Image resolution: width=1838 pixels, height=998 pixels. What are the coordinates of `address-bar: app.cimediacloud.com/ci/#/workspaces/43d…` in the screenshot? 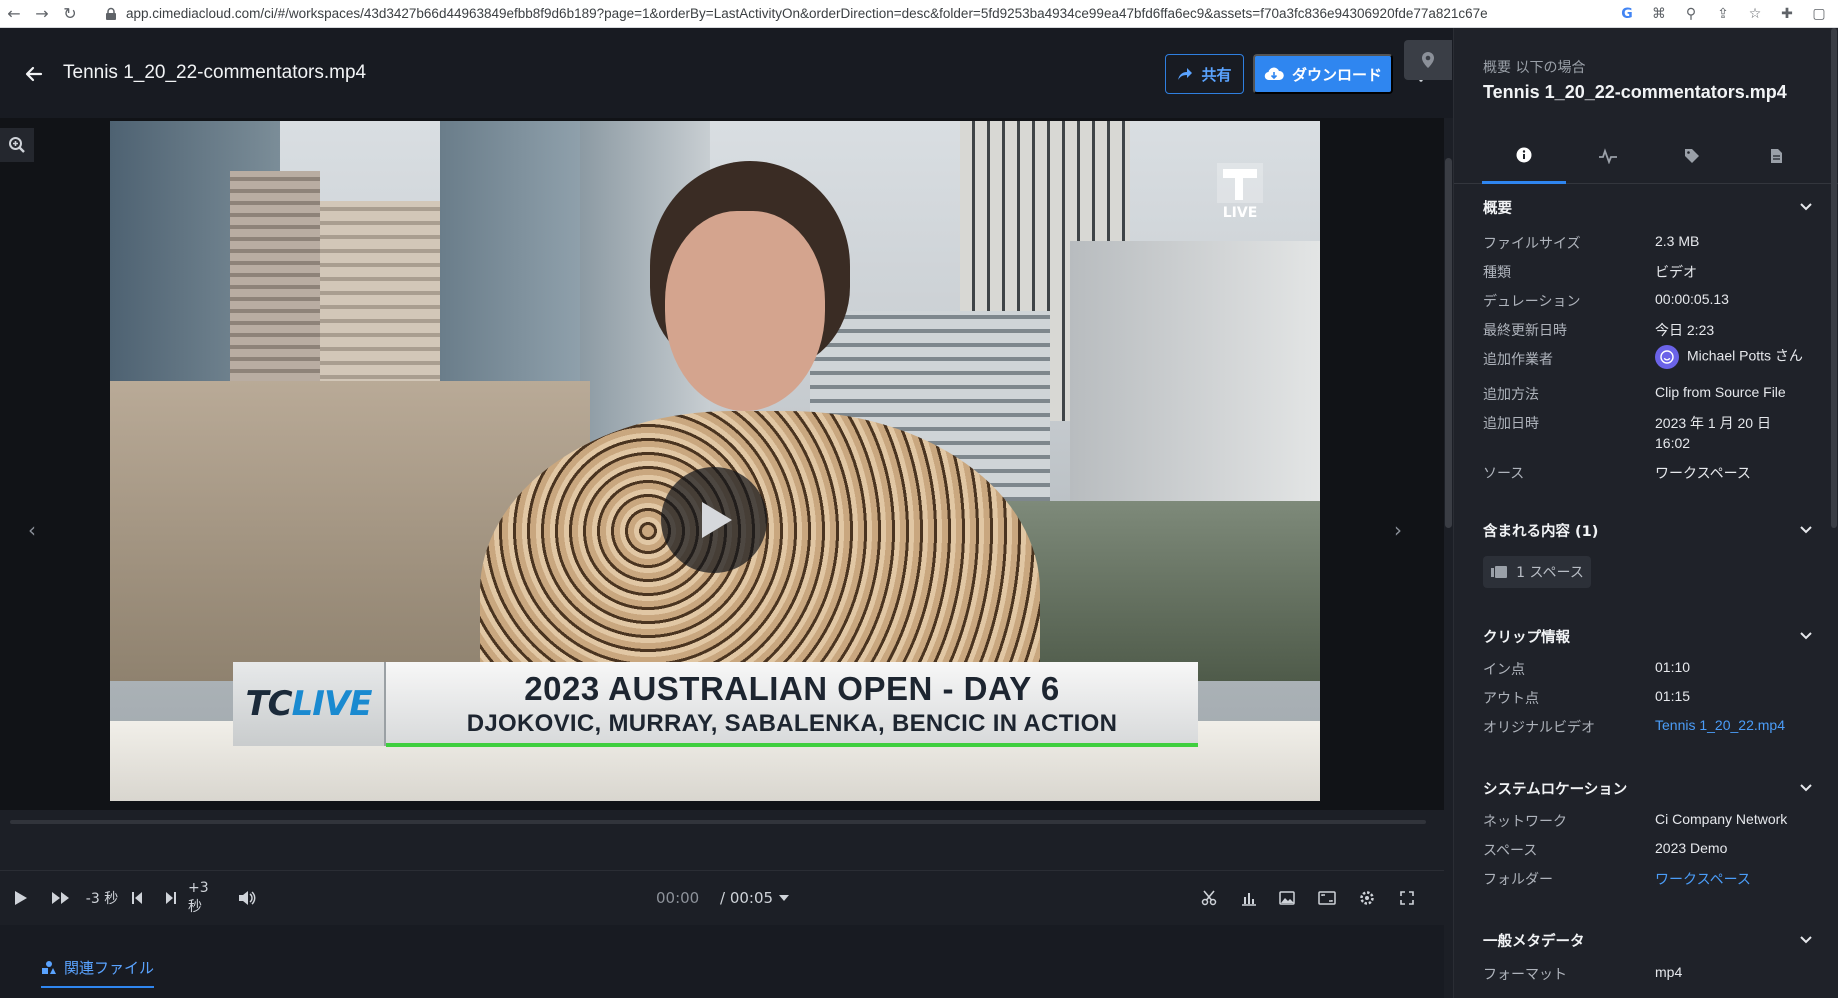 It's located at (824, 14).